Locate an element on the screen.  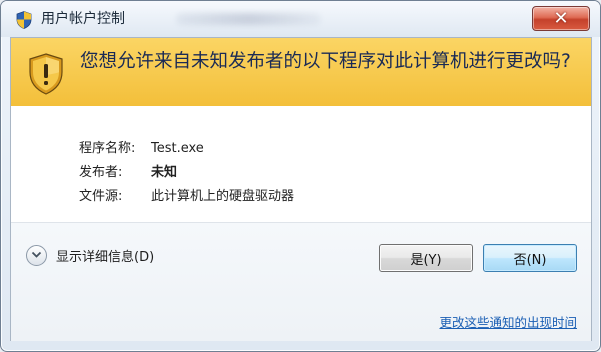
close-icon: ✕ is located at coordinates (561, 18).